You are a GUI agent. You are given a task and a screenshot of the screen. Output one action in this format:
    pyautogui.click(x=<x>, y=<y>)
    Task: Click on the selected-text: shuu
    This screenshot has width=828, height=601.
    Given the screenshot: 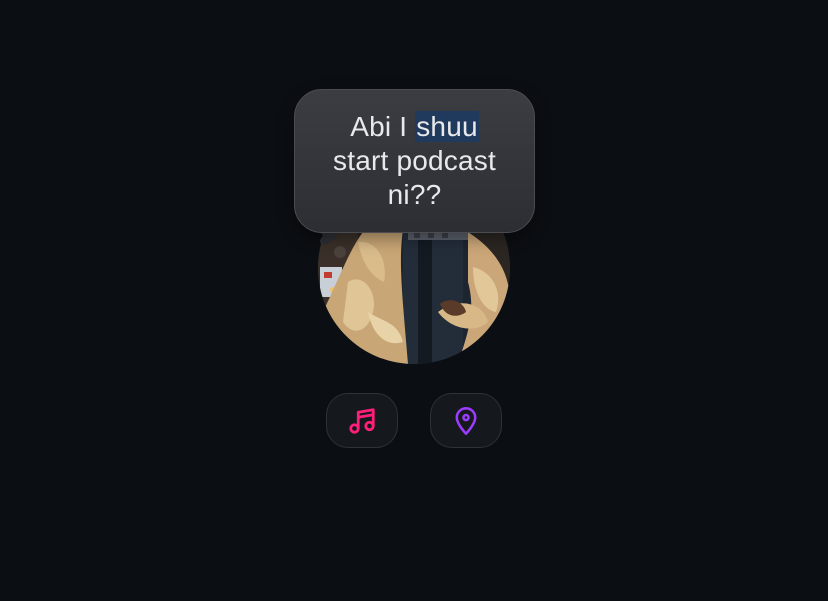 What is the action you would take?
    pyautogui.click(x=447, y=126)
    